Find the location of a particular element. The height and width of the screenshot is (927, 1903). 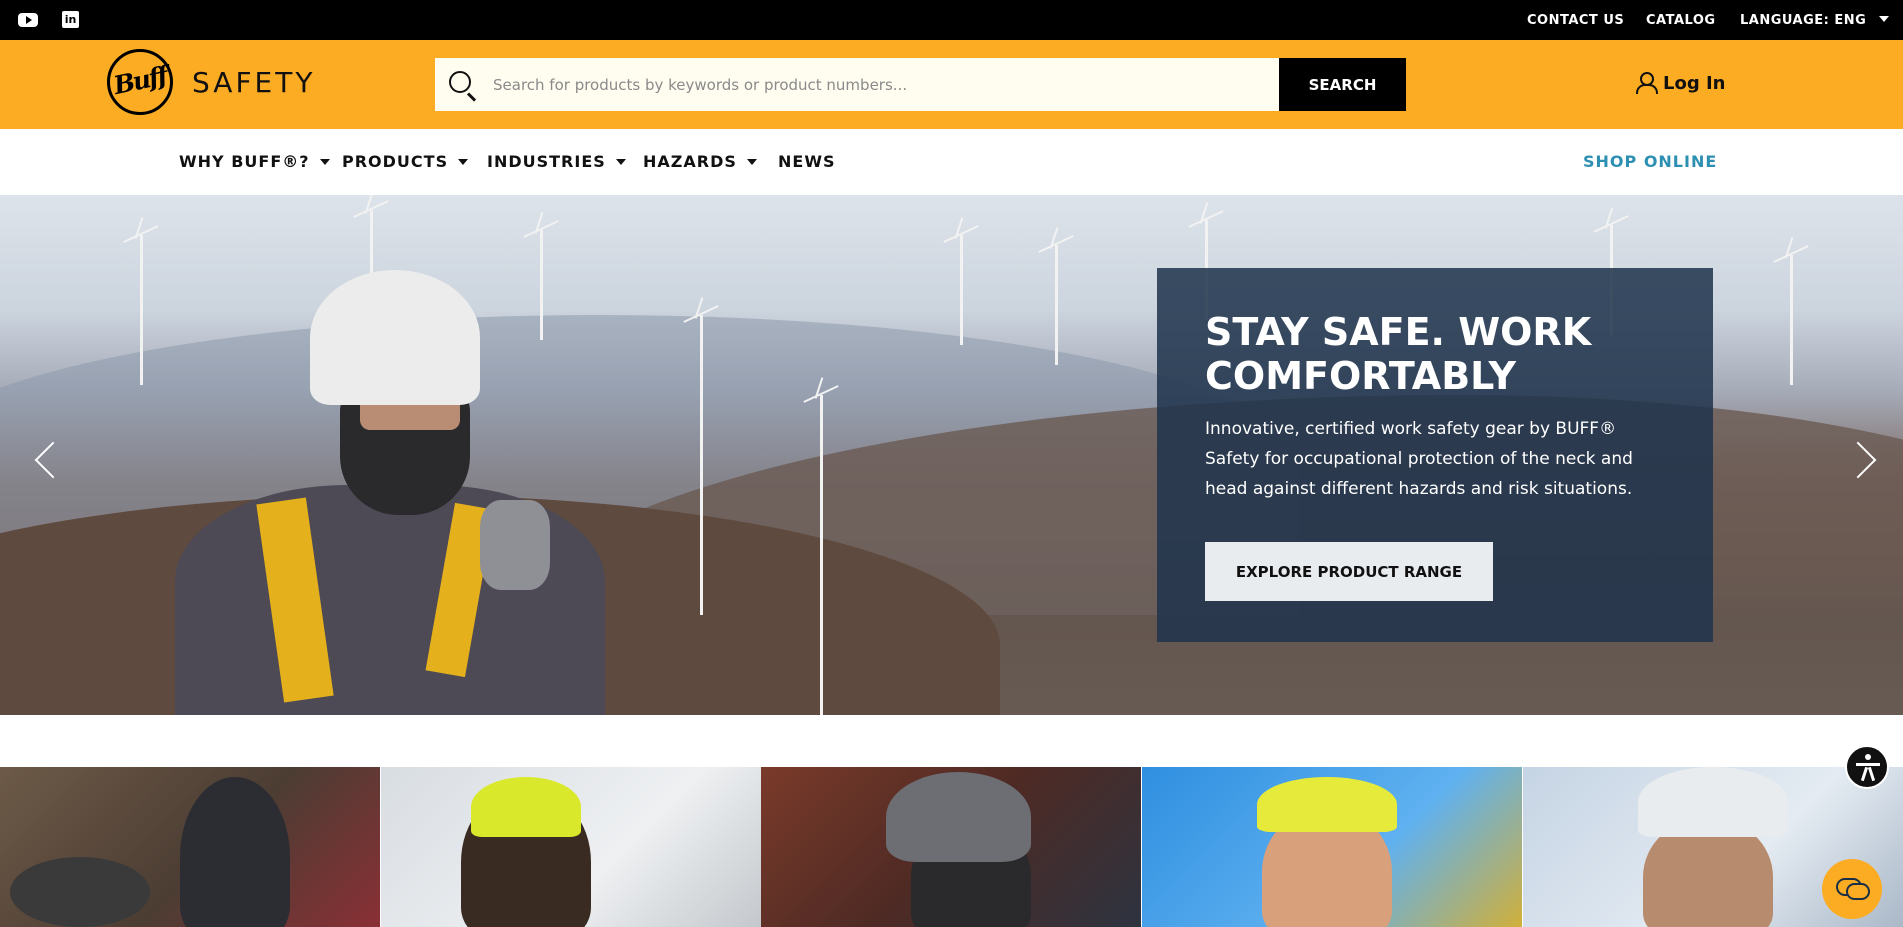

nav-item-industries: INDUSTRIES is located at coordinates (556, 161).